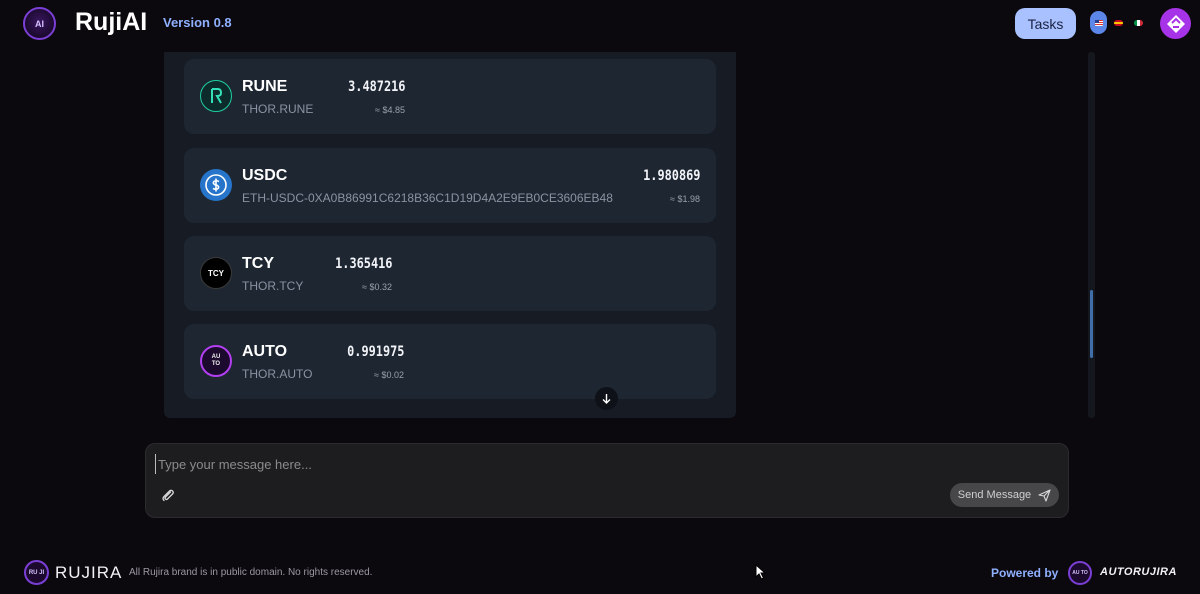 The image size is (1200, 594). Describe the element at coordinates (363, 264) in the screenshot. I see `token-amount: 1.365416` at that location.